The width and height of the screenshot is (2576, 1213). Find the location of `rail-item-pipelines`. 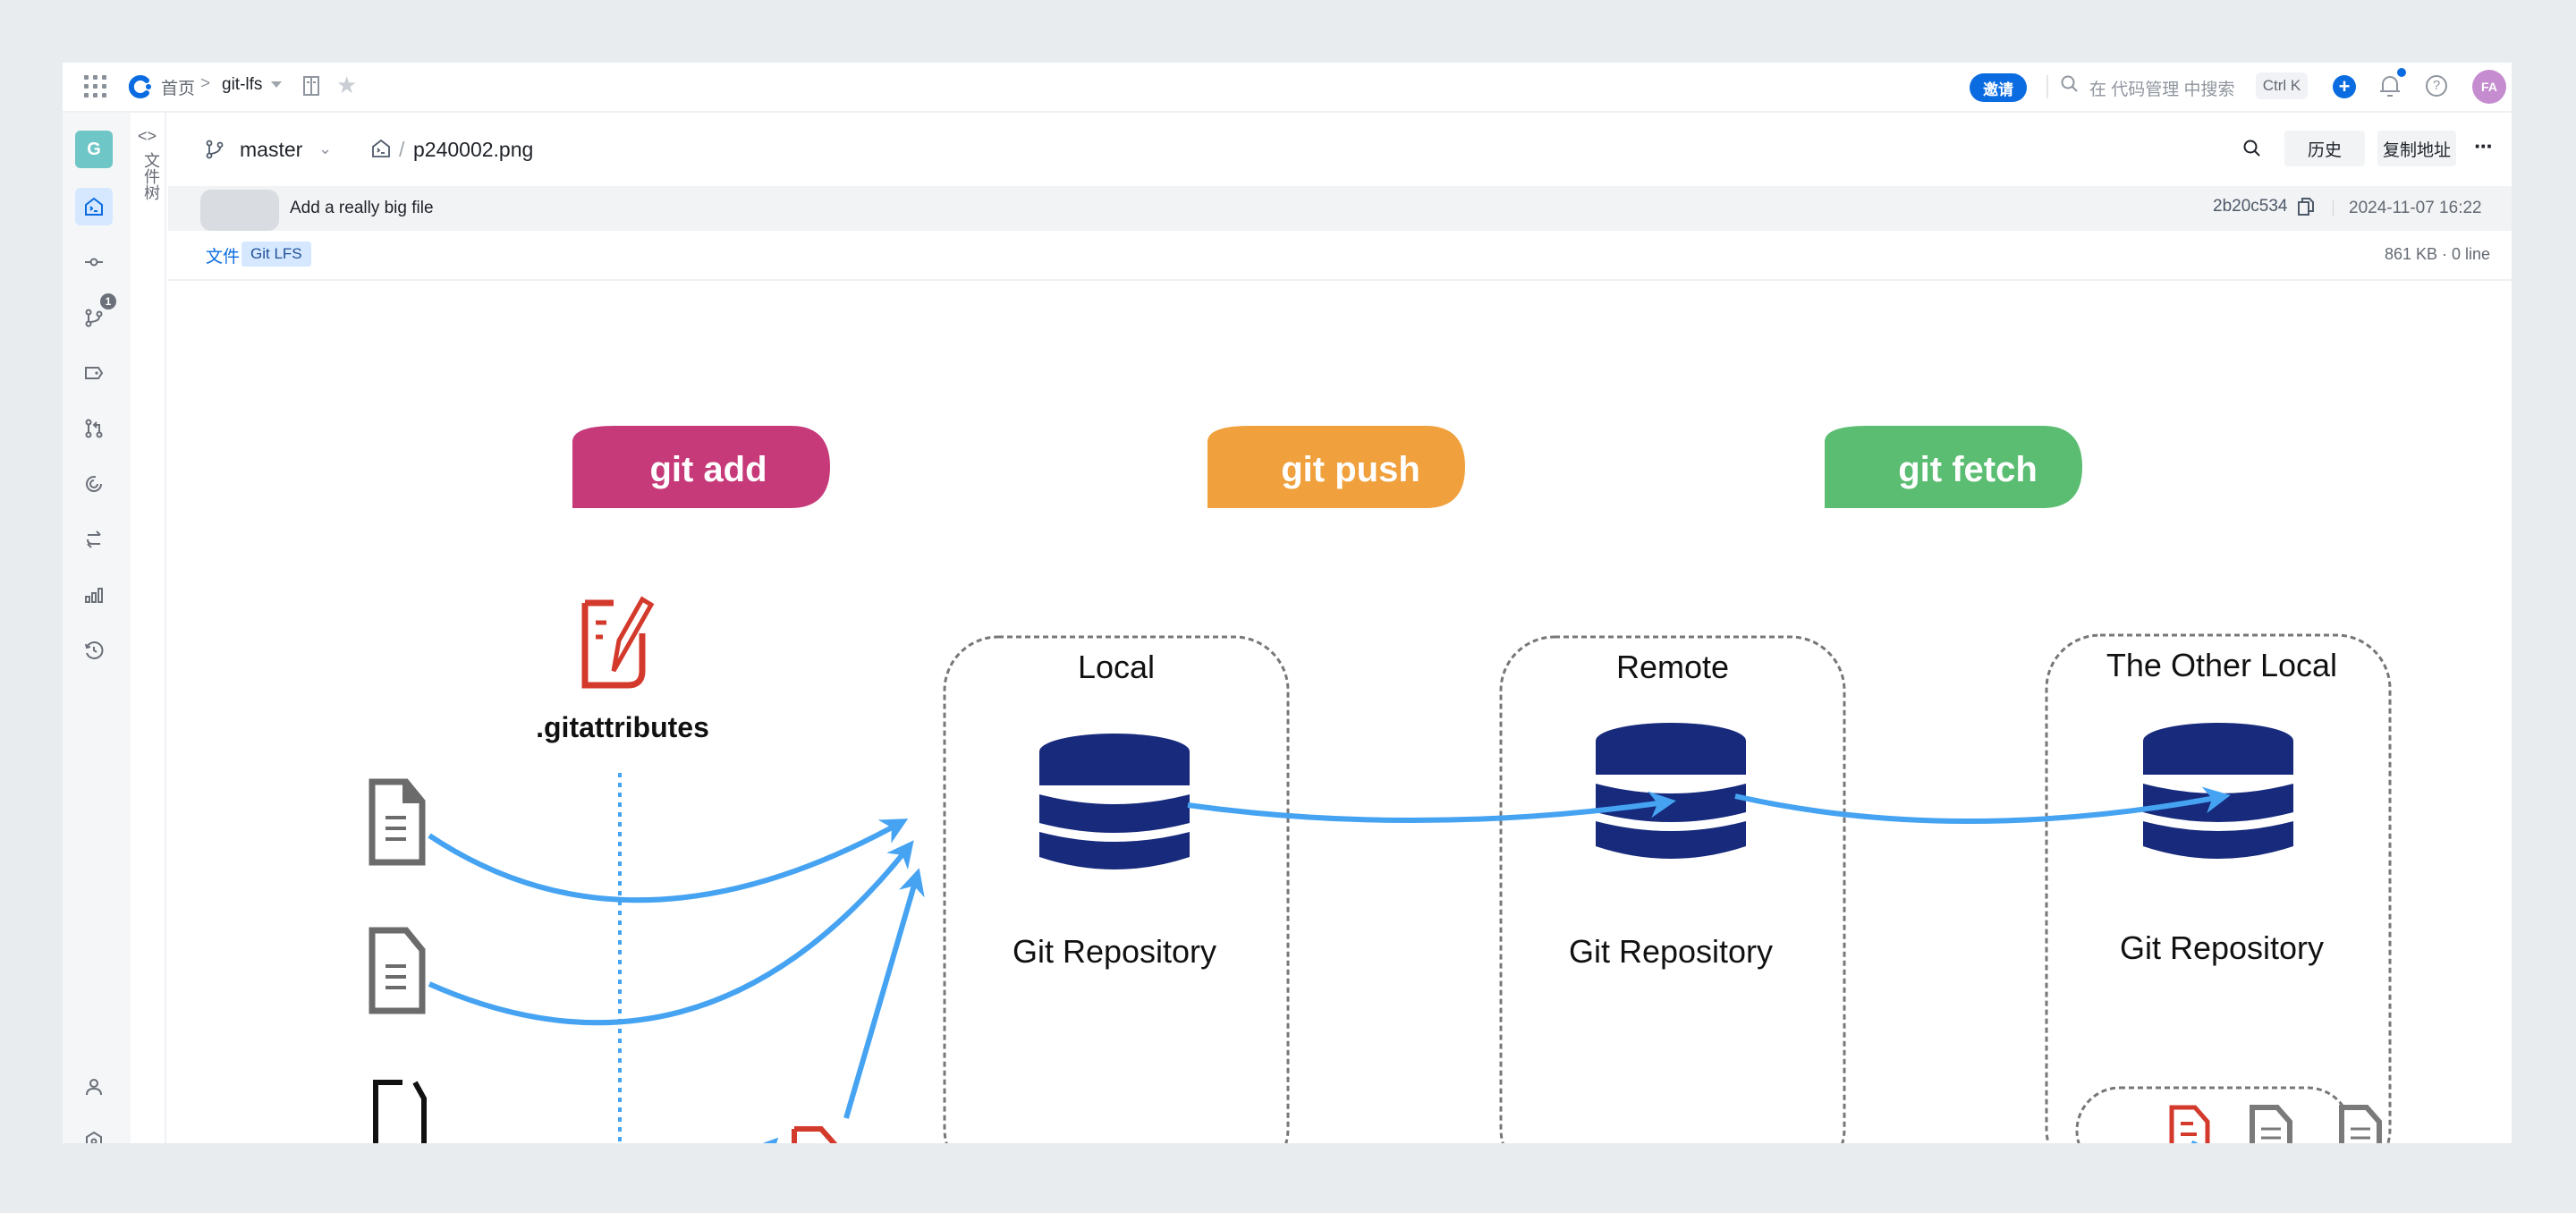

rail-item-pipelines is located at coordinates (94, 484).